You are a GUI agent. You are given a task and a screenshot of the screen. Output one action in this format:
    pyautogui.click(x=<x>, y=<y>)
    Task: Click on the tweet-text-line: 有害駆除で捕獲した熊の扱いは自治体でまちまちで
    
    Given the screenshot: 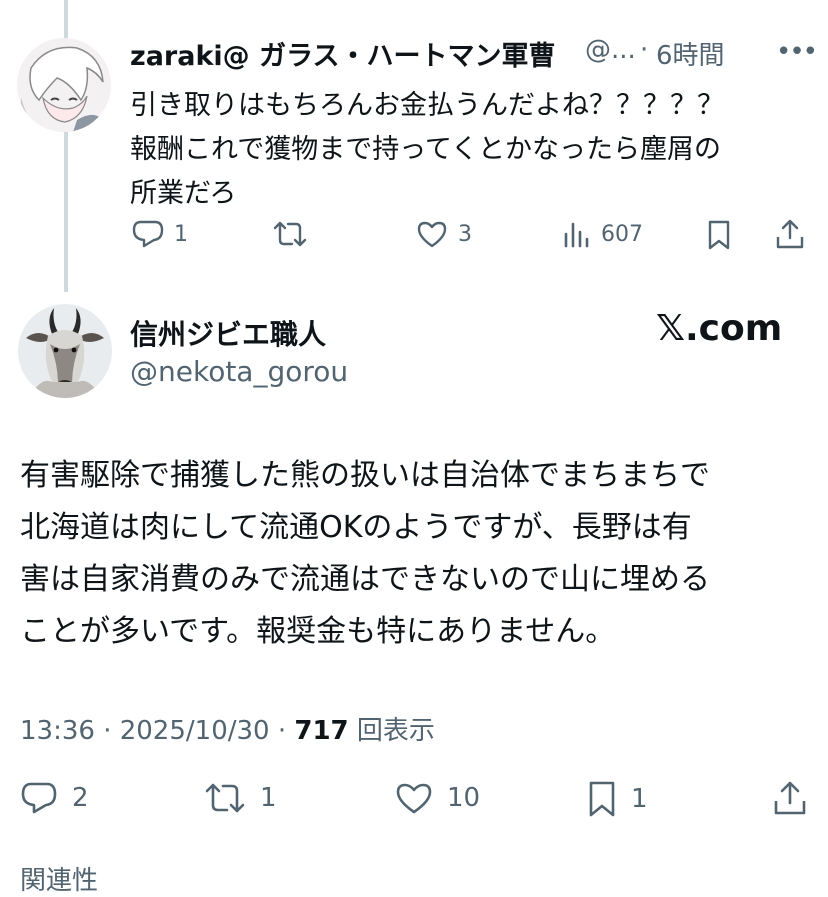 What is the action you would take?
    pyautogui.click(x=365, y=475)
    